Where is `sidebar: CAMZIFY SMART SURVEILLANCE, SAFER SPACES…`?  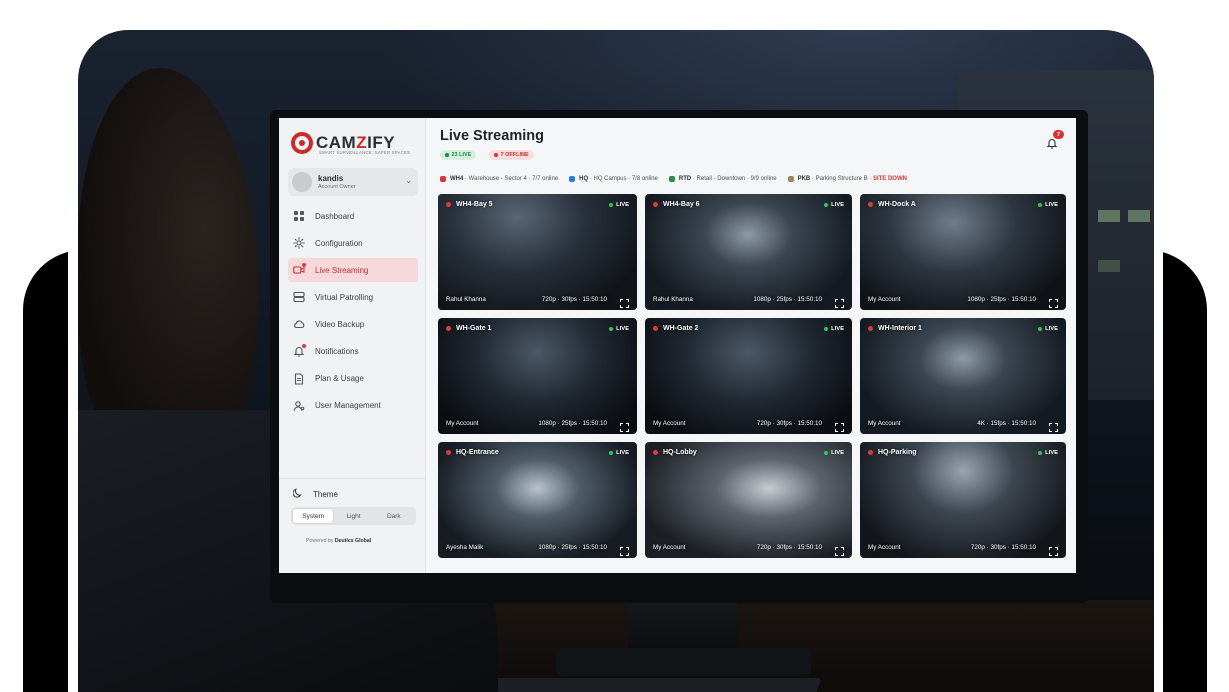
sidebar: CAMZIFY SMART SURVEILLANCE, SAFER SPACES… is located at coordinates (352, 345).